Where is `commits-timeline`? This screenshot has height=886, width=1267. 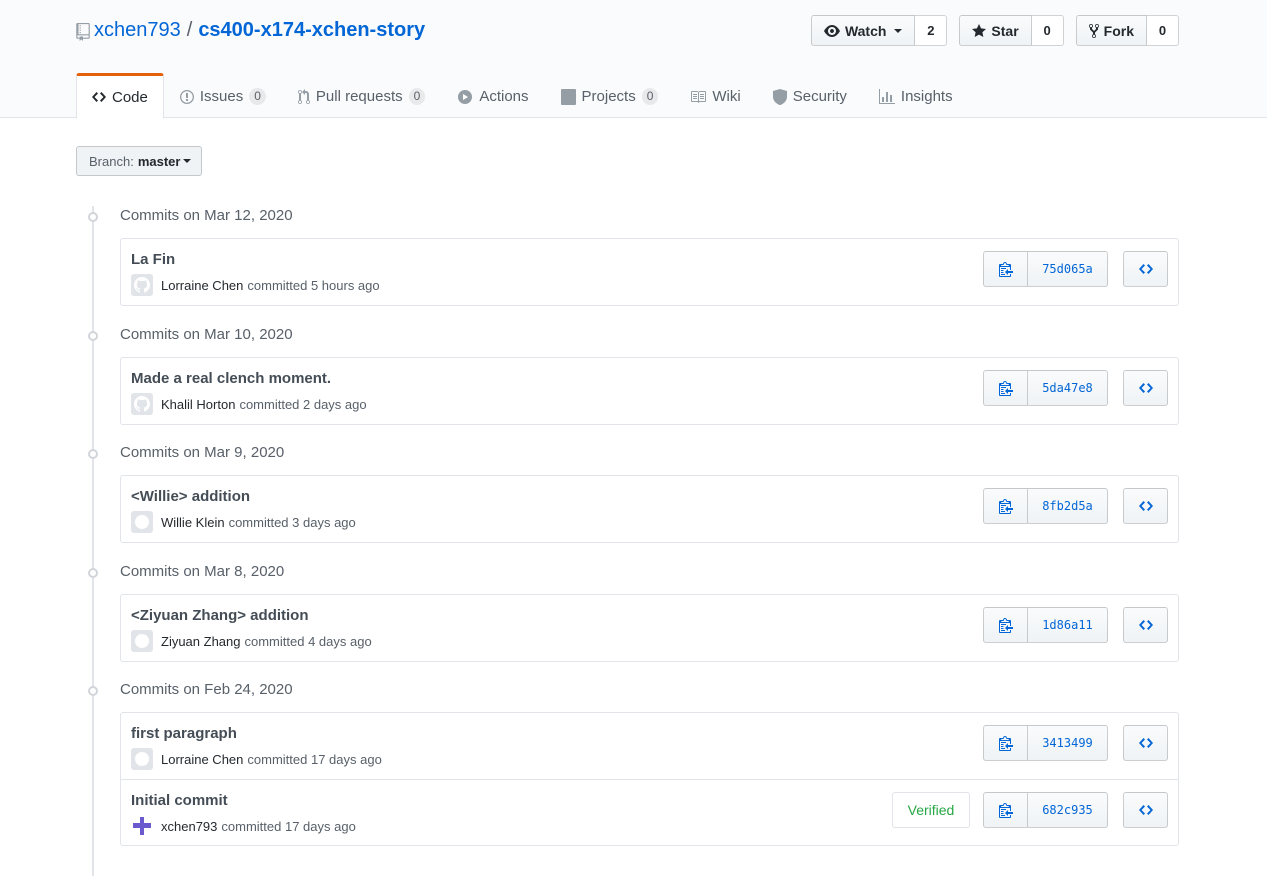 commits-timeline is located at coordinates (93, 541).